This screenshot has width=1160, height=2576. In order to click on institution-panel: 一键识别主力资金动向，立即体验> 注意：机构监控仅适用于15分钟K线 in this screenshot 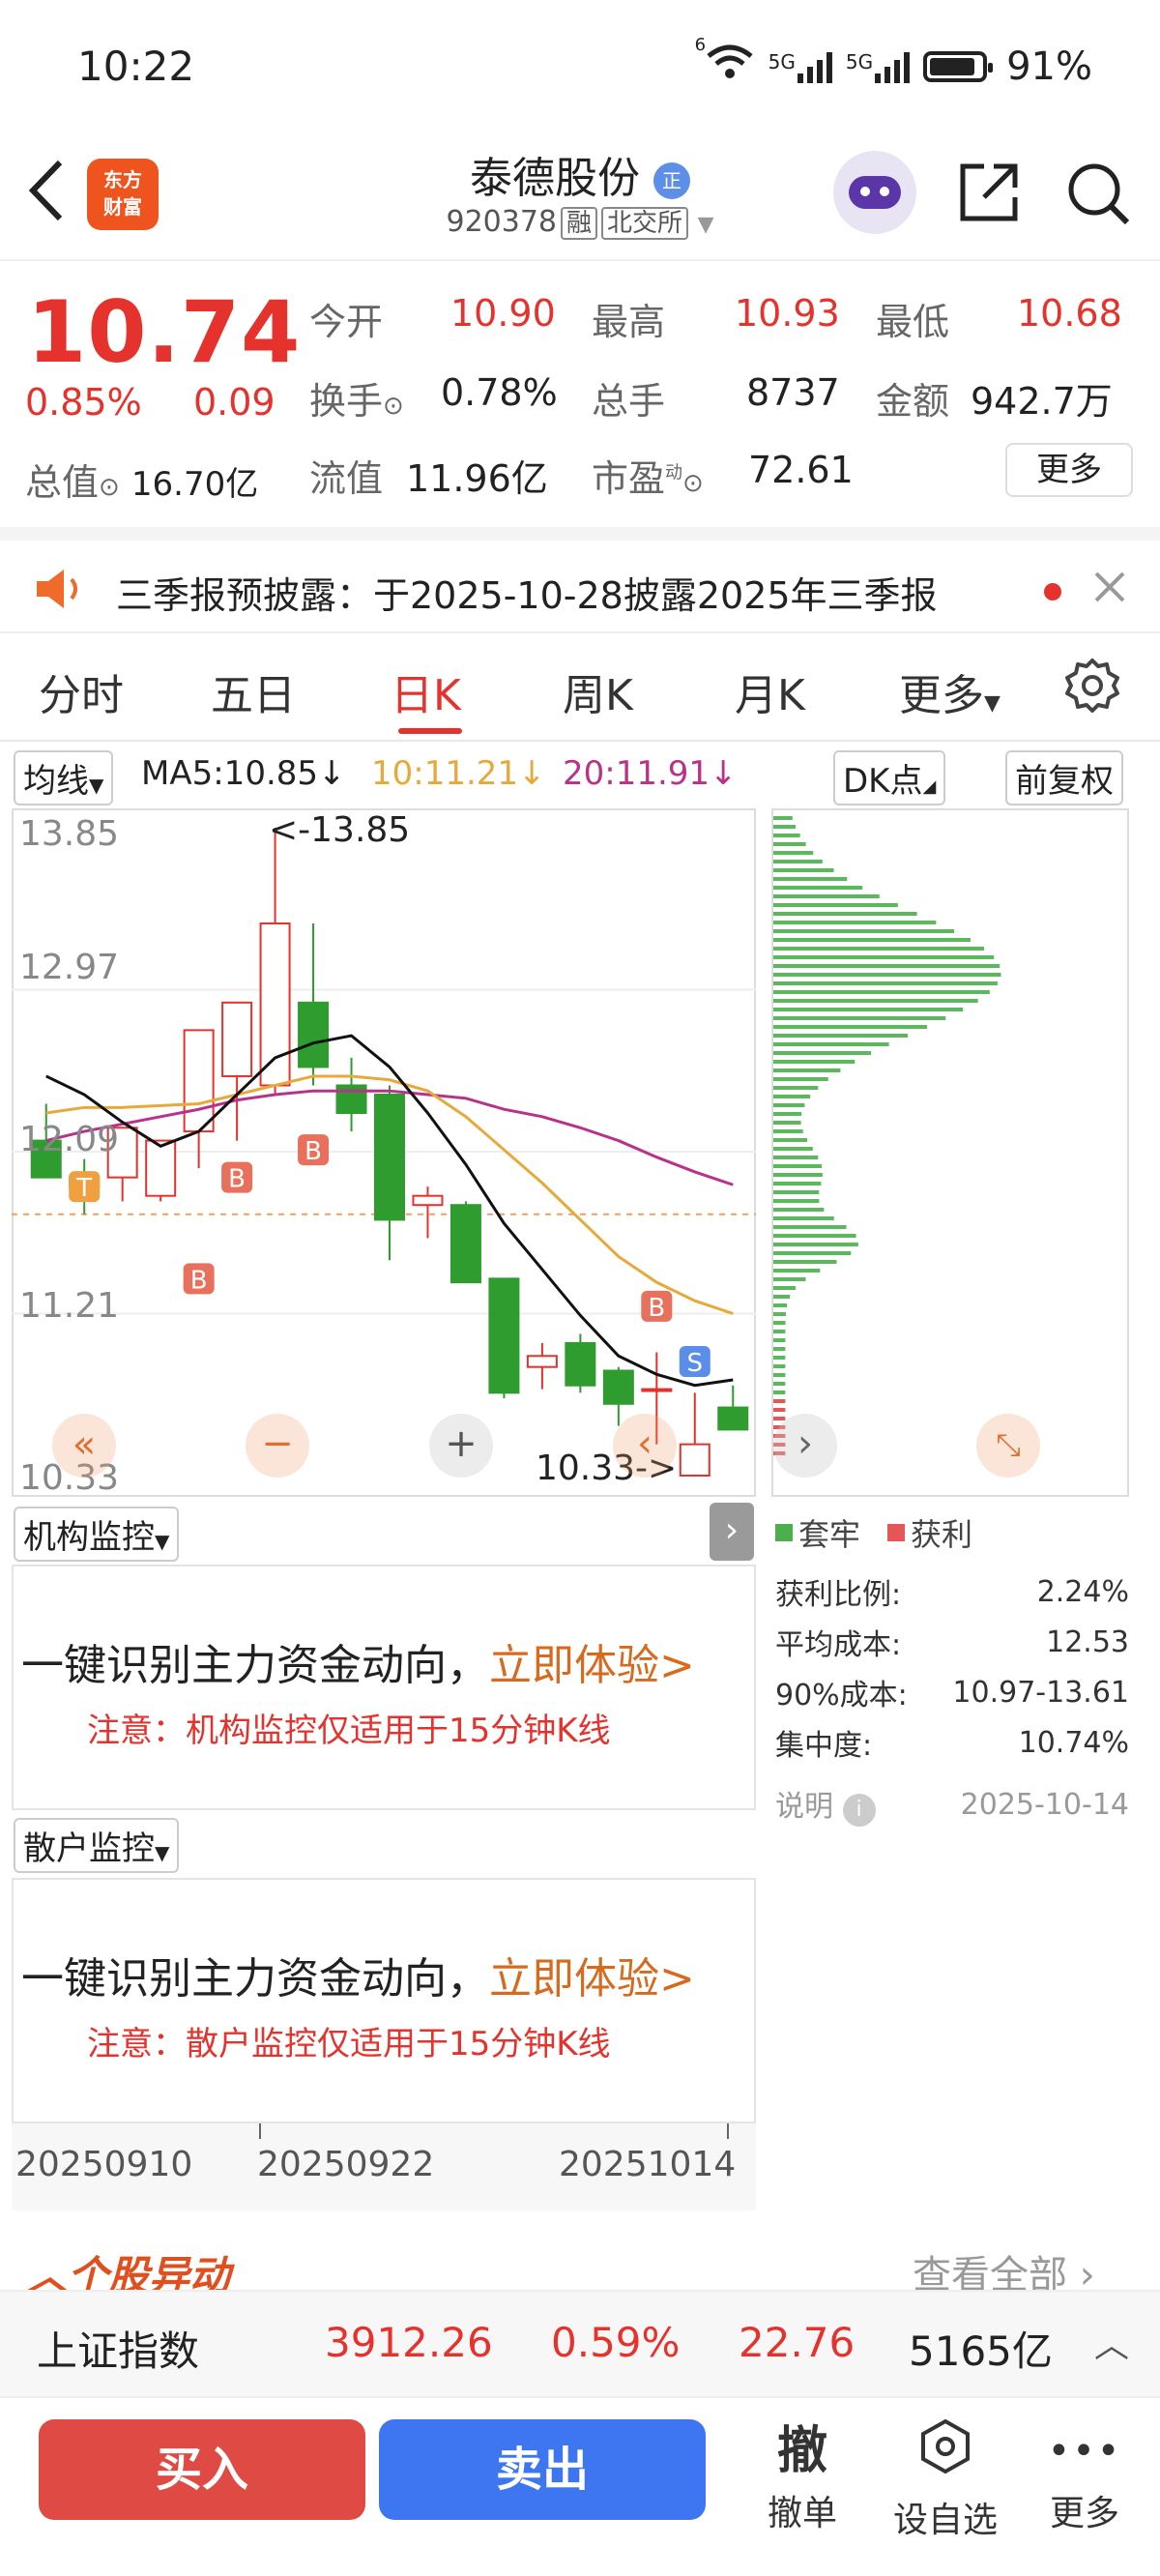, I will do `click(384, 1687)`.